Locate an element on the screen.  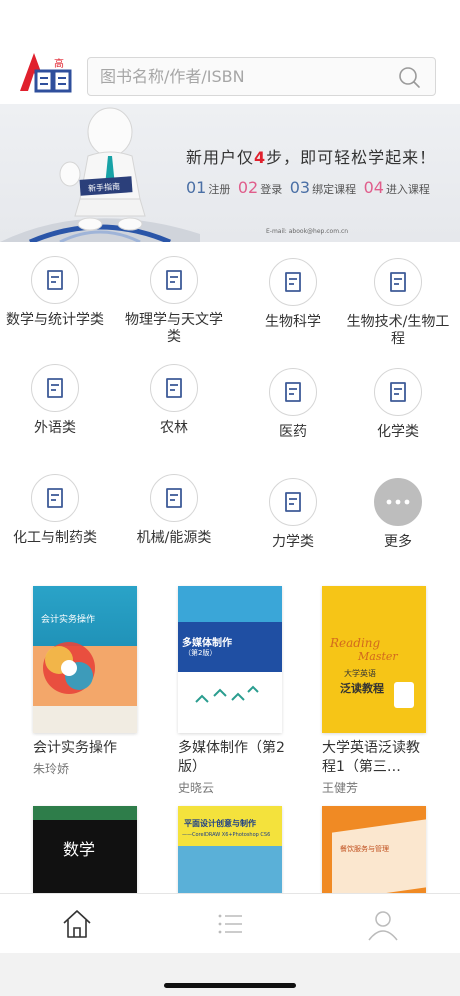
category-label: 化工与制药类 is located at coordinates (55, 538).